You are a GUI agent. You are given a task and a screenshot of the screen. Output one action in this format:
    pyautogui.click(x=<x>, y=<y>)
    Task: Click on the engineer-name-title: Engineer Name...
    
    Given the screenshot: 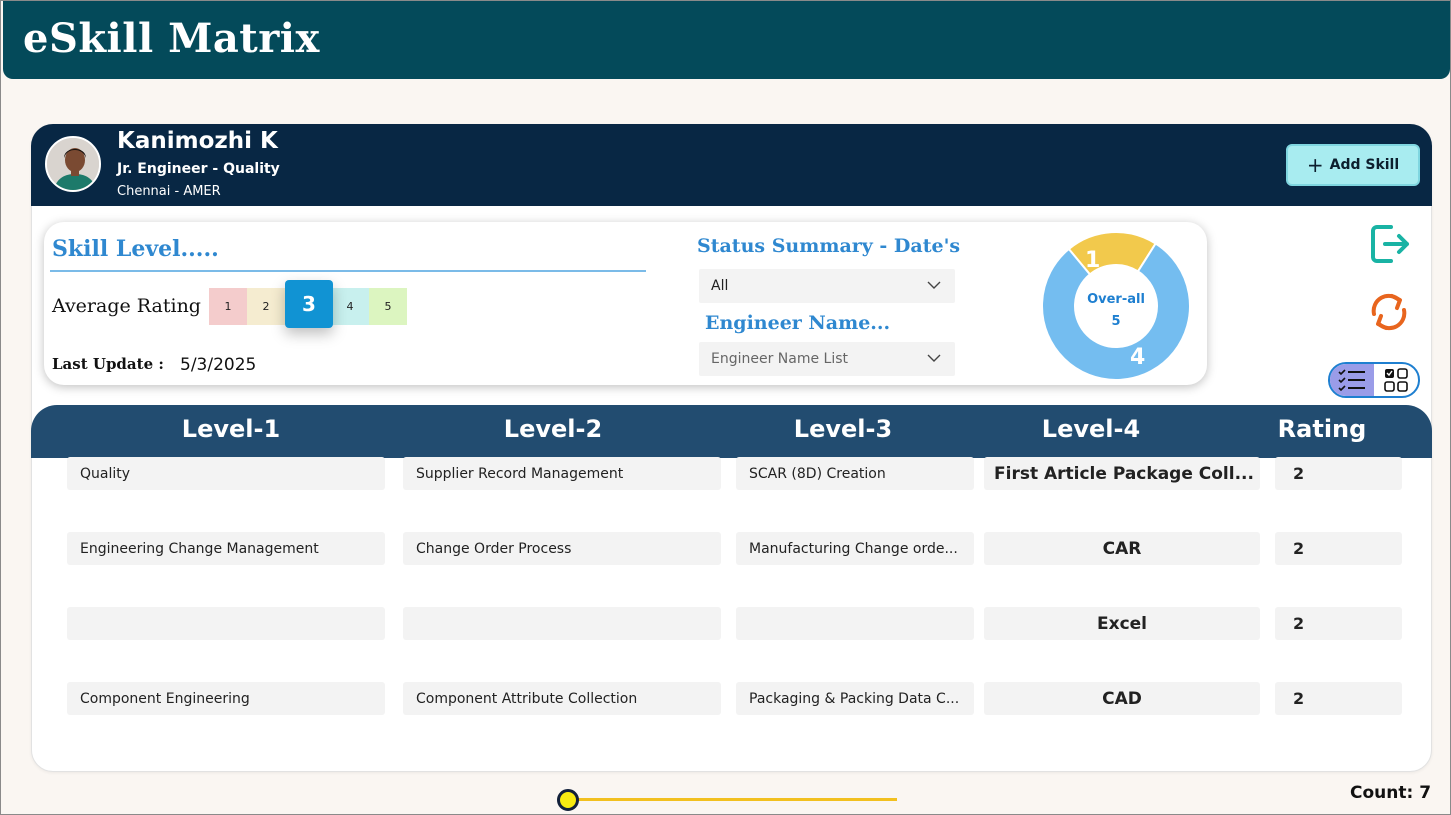 What is the action you would take?
    pyautogui.click(x=798, y=323)
    